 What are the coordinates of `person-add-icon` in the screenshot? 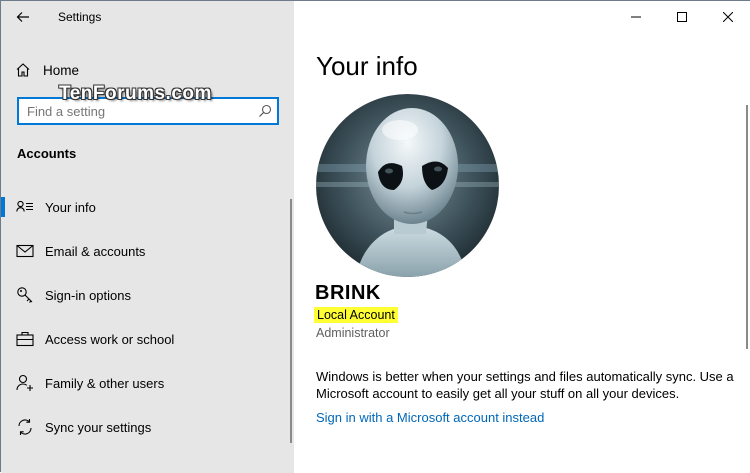 It's located at (25, 383).